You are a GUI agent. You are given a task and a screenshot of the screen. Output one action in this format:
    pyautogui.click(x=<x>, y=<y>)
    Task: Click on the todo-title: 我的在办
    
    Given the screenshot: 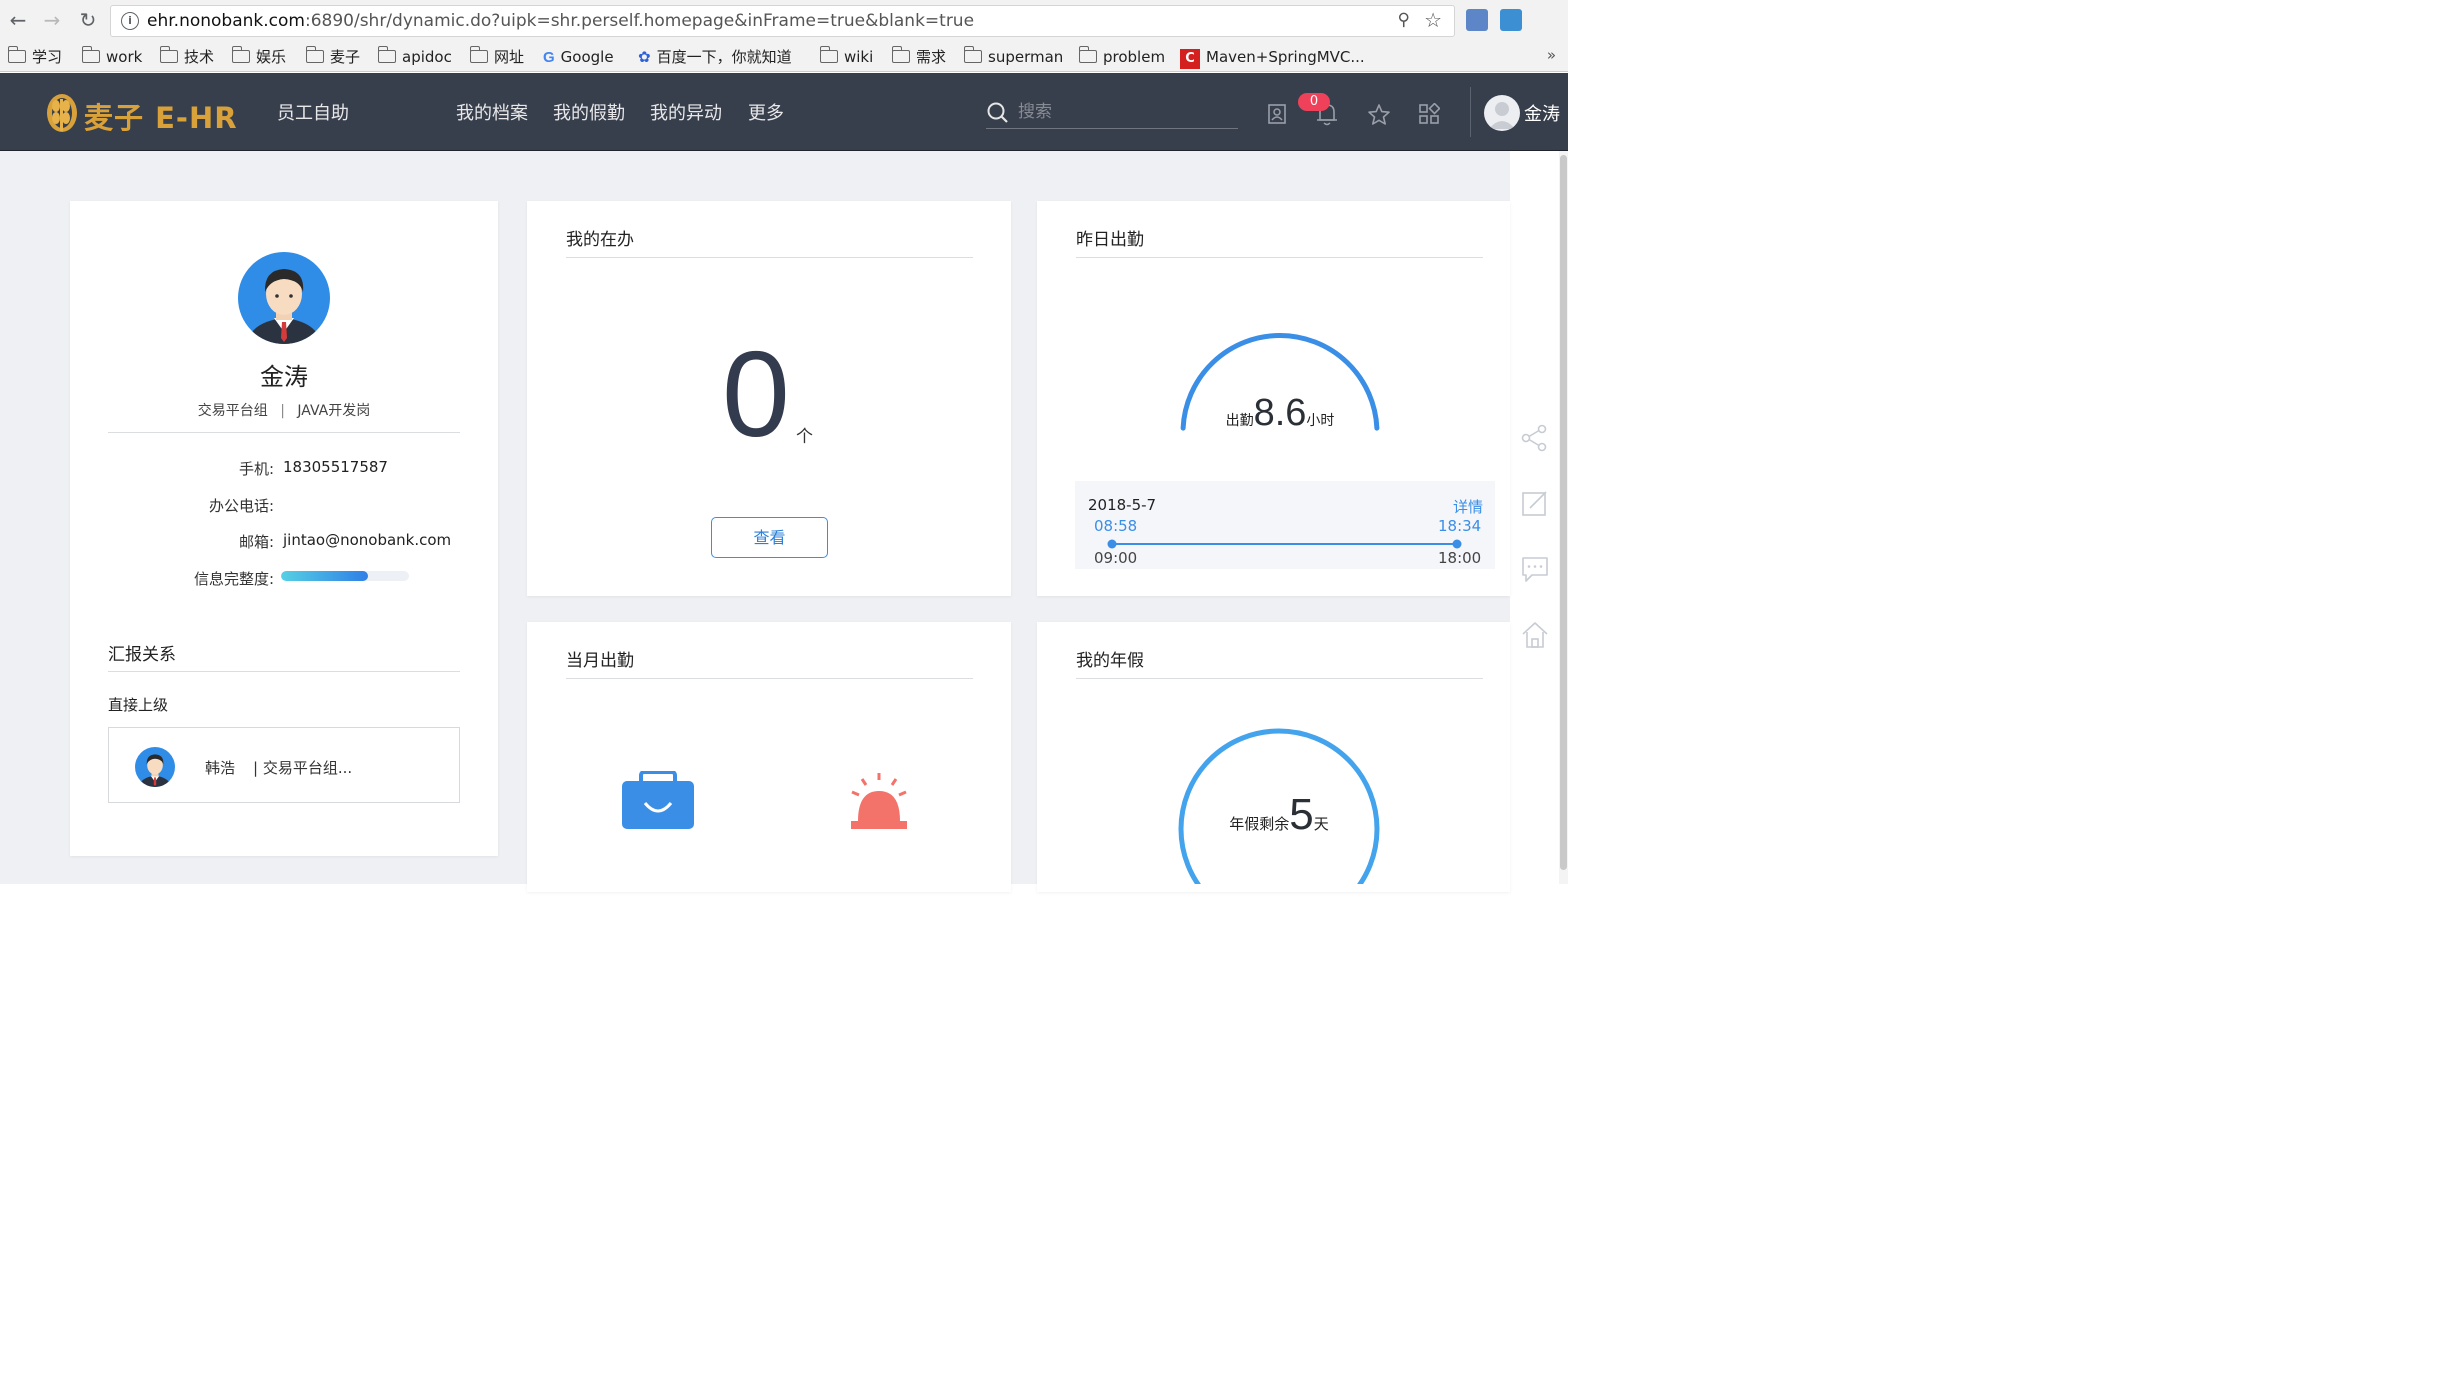 What is the action you would take?
    pyautogui.click(x=600, y=240)
    